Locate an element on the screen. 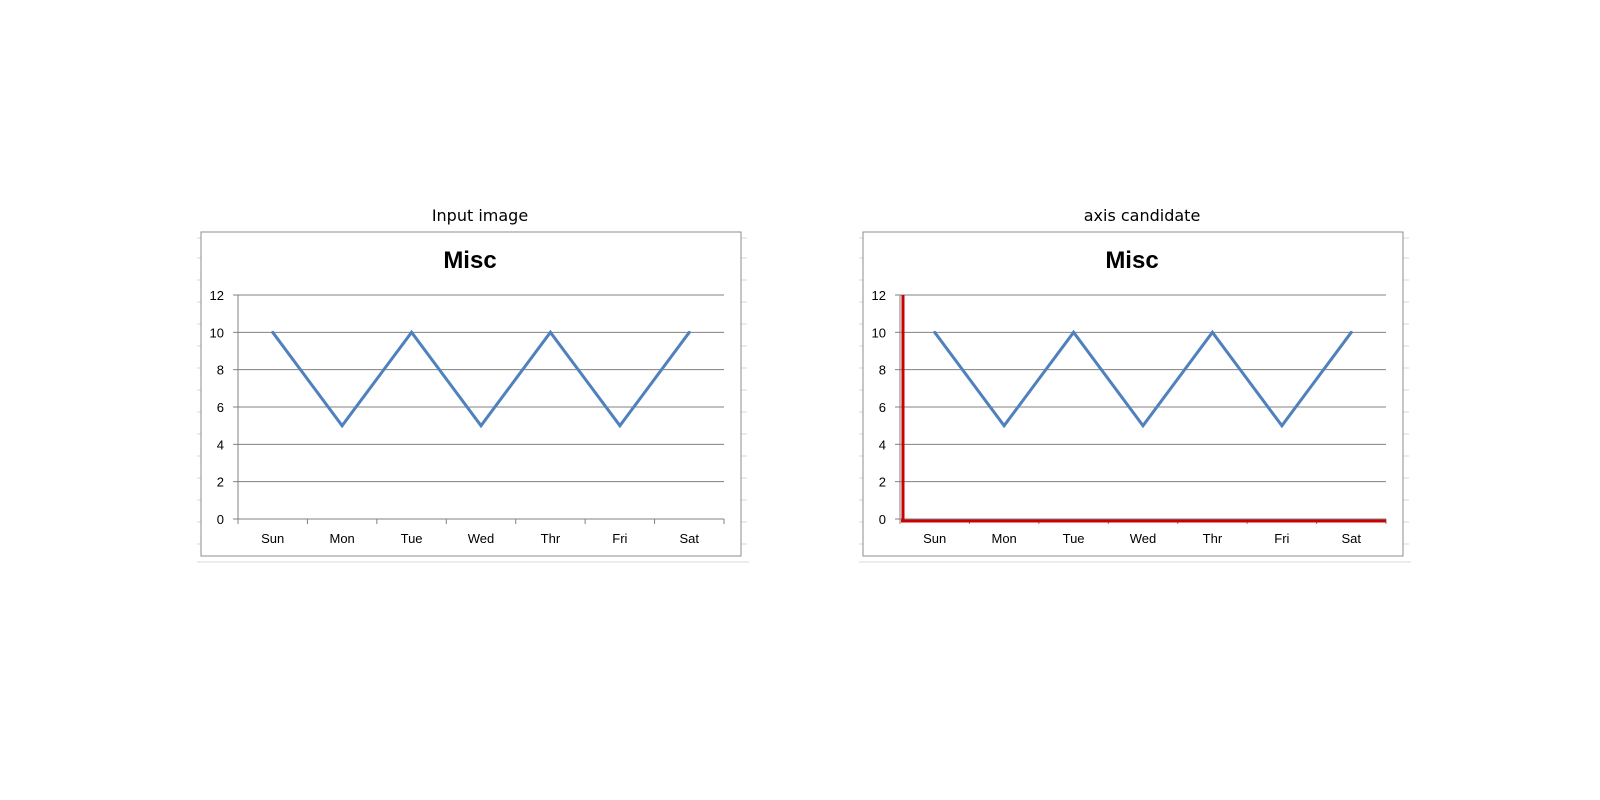 The height and width of the screenshot is (800, 1600). chart-misc-input: Misc 0 2 4 6 8 10 12 Sun Mon Tue Wed Thr Fri Sat is located at coordinates (473, 397).